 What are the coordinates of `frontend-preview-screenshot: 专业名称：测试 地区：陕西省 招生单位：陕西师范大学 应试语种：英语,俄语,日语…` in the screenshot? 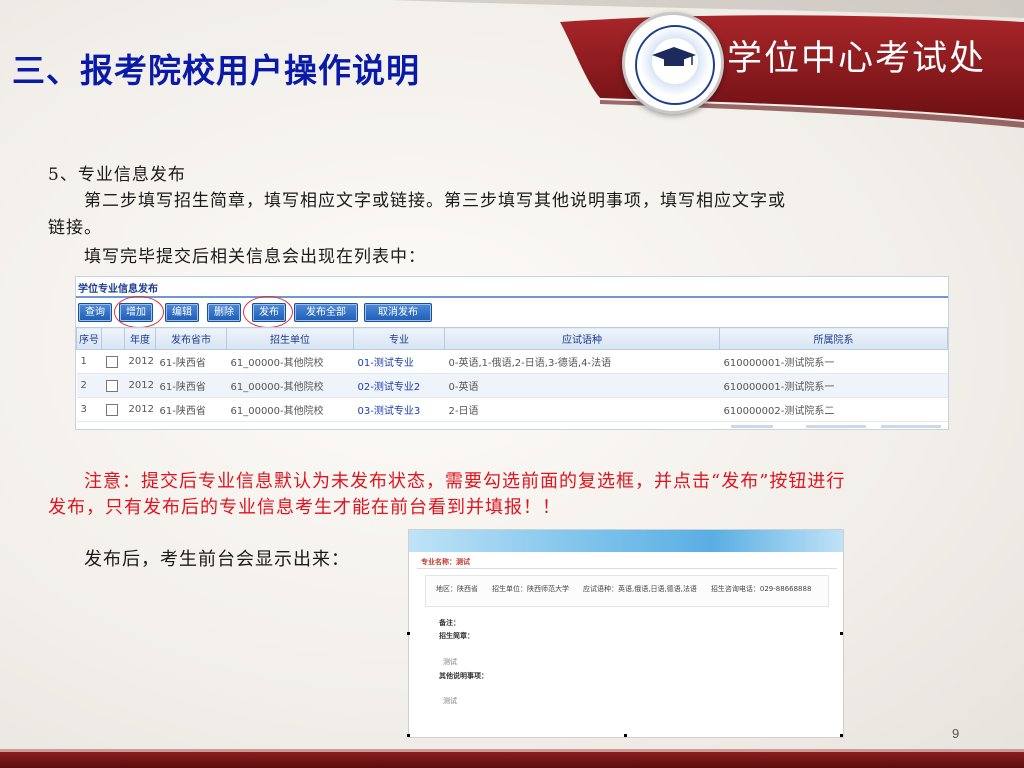 It's located at (626, 633).